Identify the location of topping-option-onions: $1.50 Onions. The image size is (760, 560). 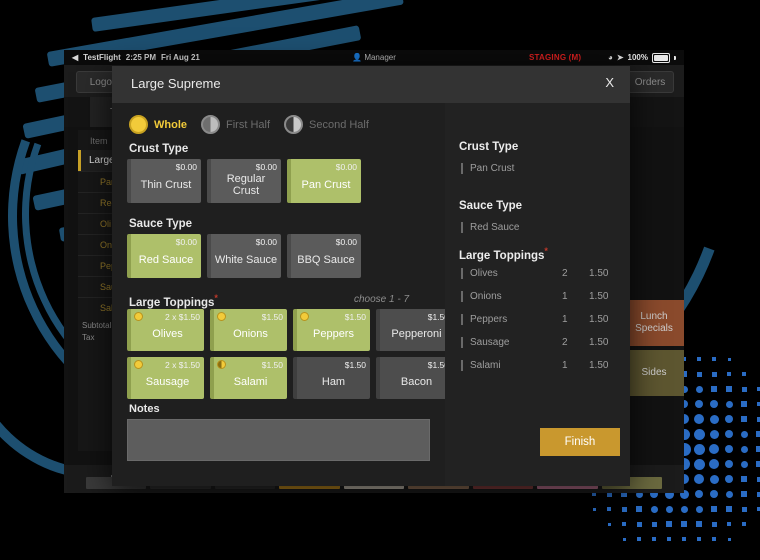
(248, 330).